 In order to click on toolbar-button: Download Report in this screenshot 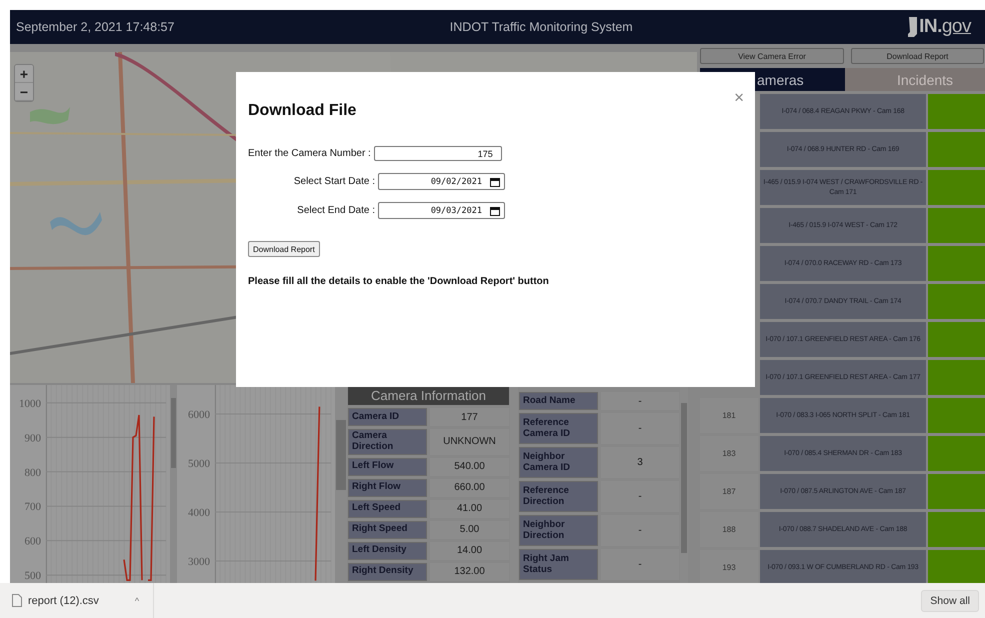, I will do `click(917, 56)`.